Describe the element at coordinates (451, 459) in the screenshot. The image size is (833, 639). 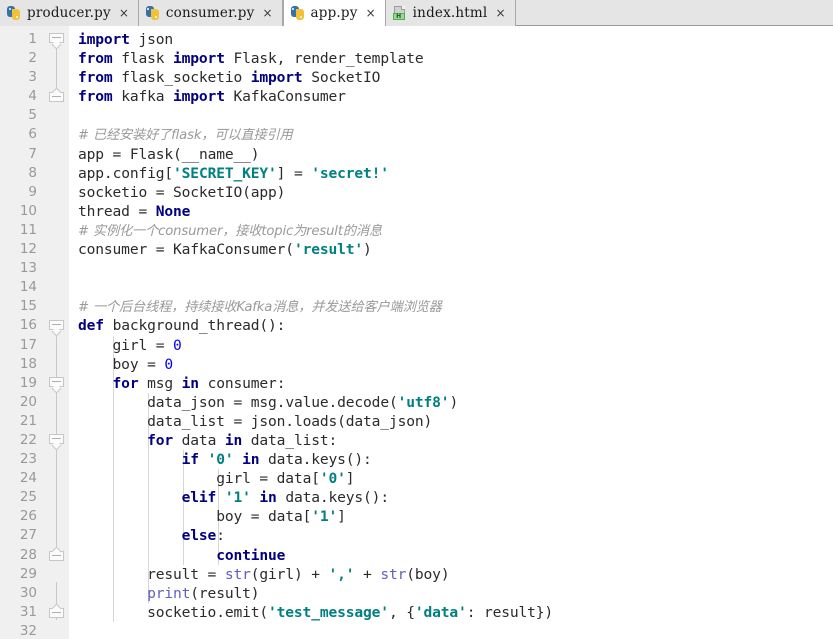
I see `code-line: if '0' in data.keys():` at that location.